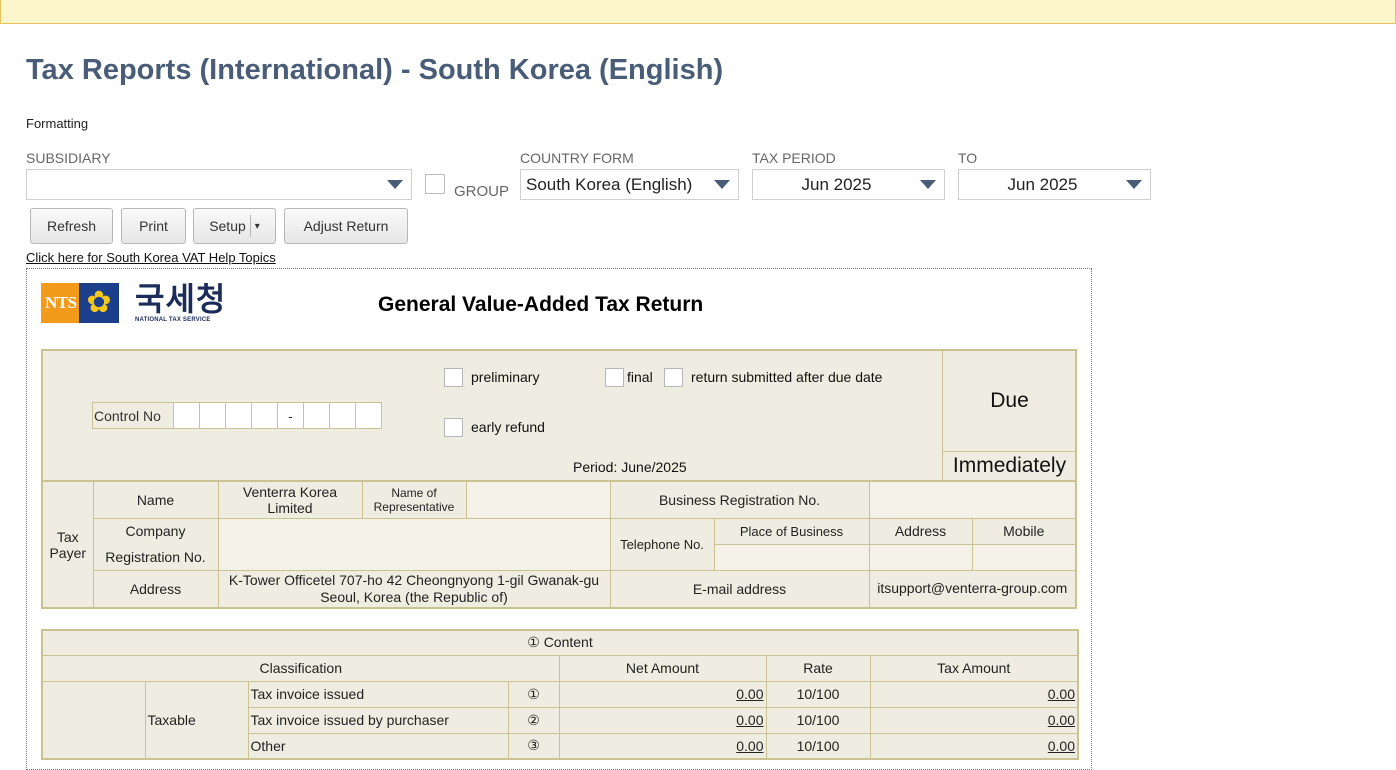 The height and width of the screenshot is (770, 1396). Describe the element at coordinates (739, 499) in the screenshot. I see `brn-label: Business Registration No.` at that location.